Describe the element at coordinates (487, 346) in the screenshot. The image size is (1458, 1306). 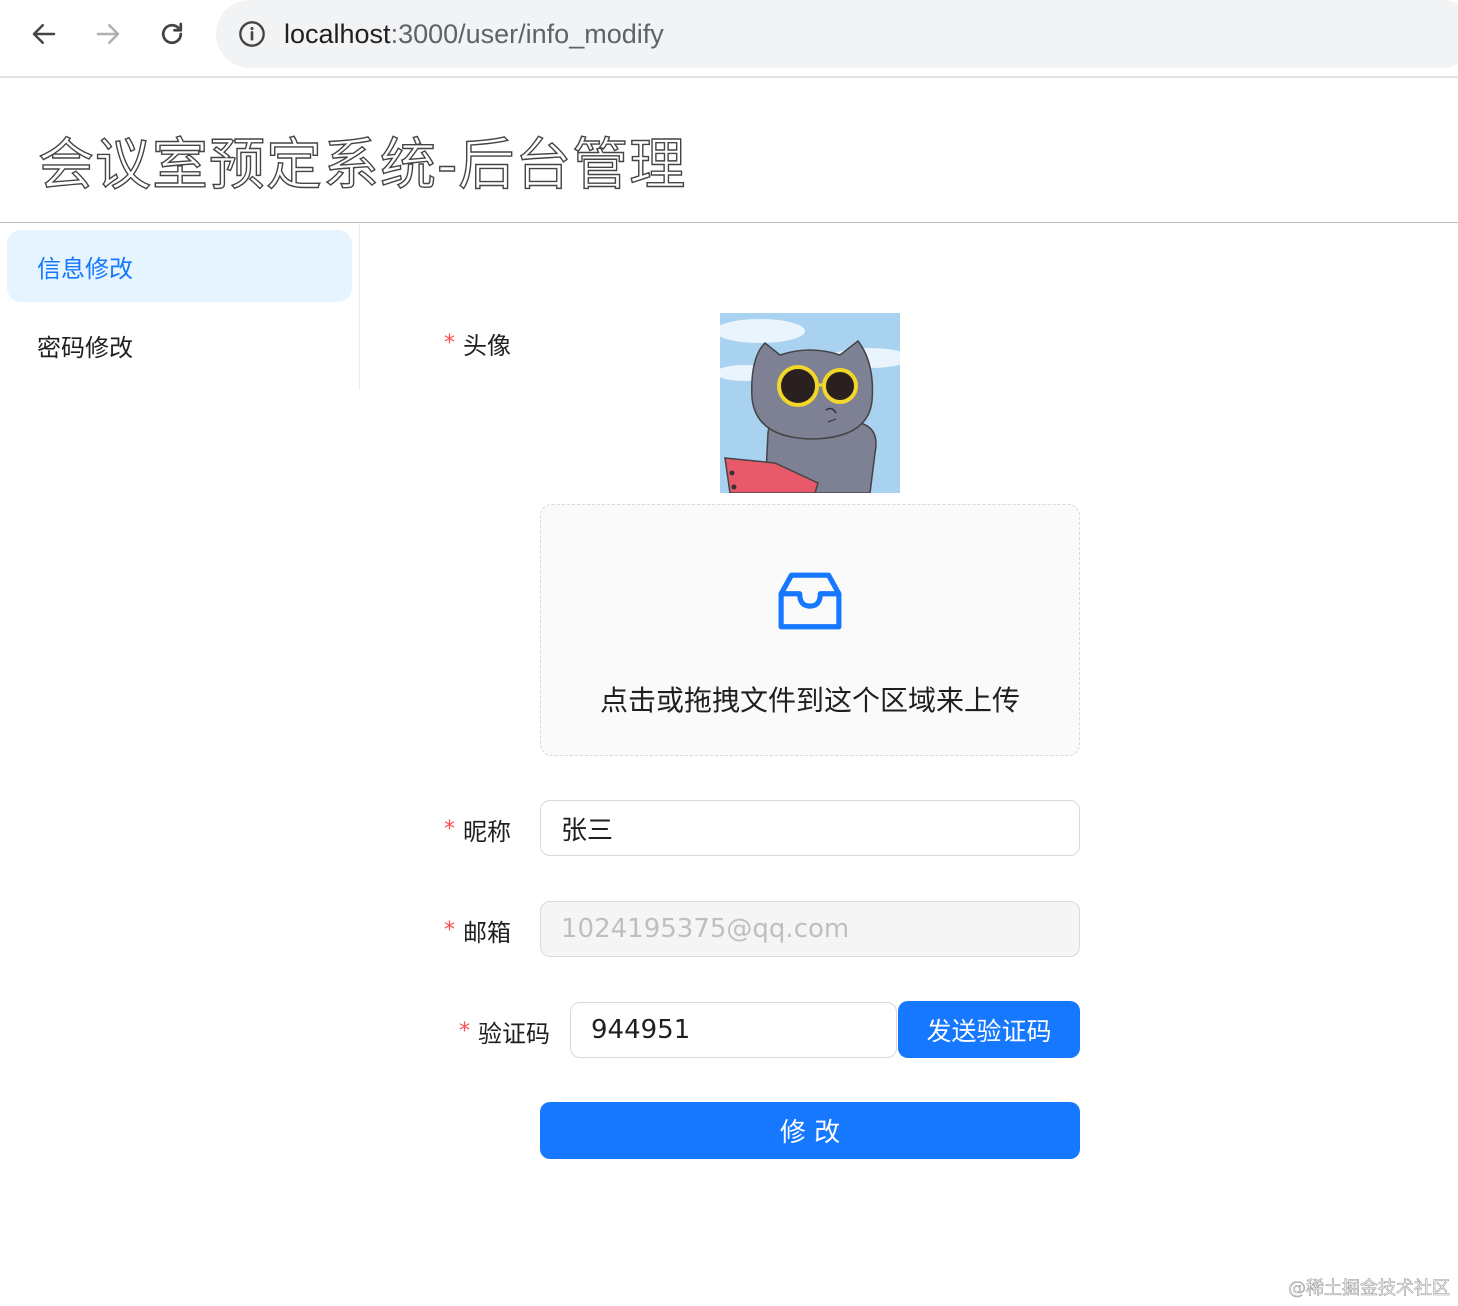
I see `avatar-label-text: 头像` at that location.